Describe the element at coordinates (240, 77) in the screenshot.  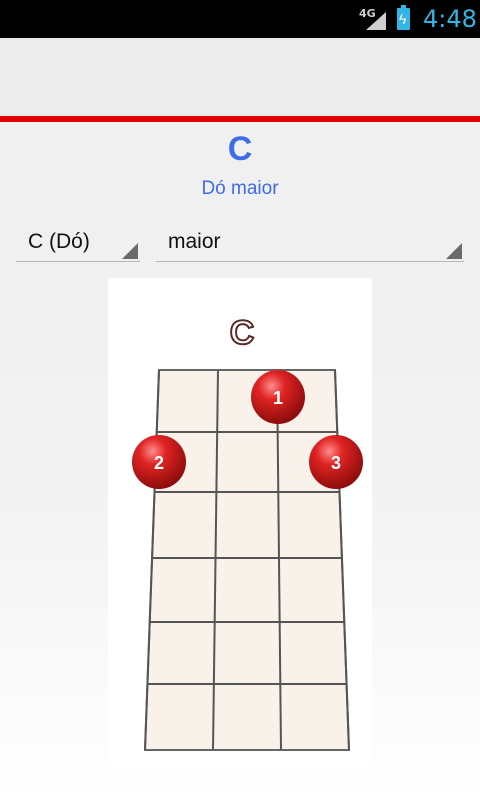
I see `action-bar` at that location.